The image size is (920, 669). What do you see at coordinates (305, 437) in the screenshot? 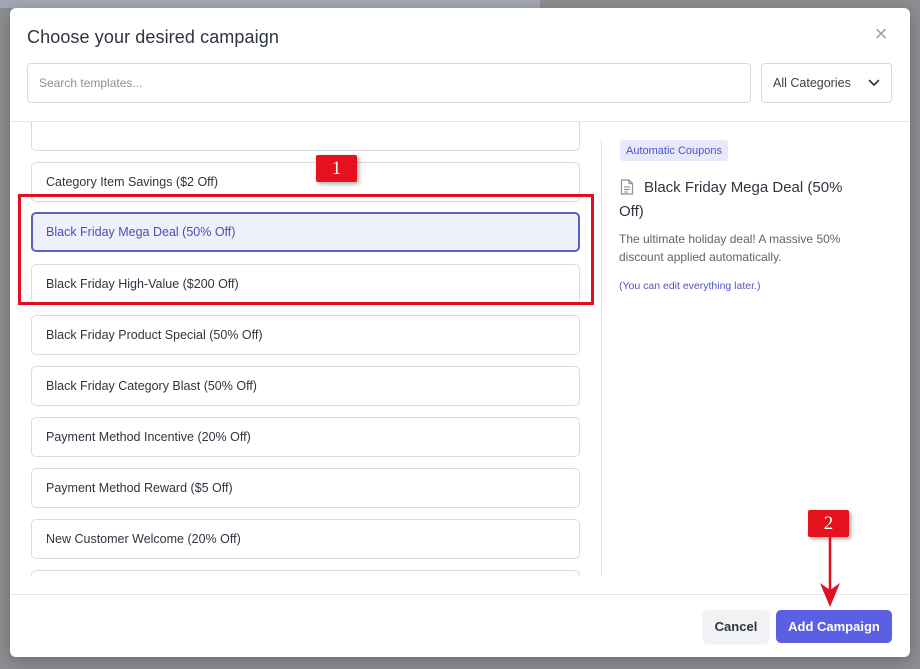
I see `template-item: Payment Method Incentive (20% Off)` at bounding box center [305, 437].